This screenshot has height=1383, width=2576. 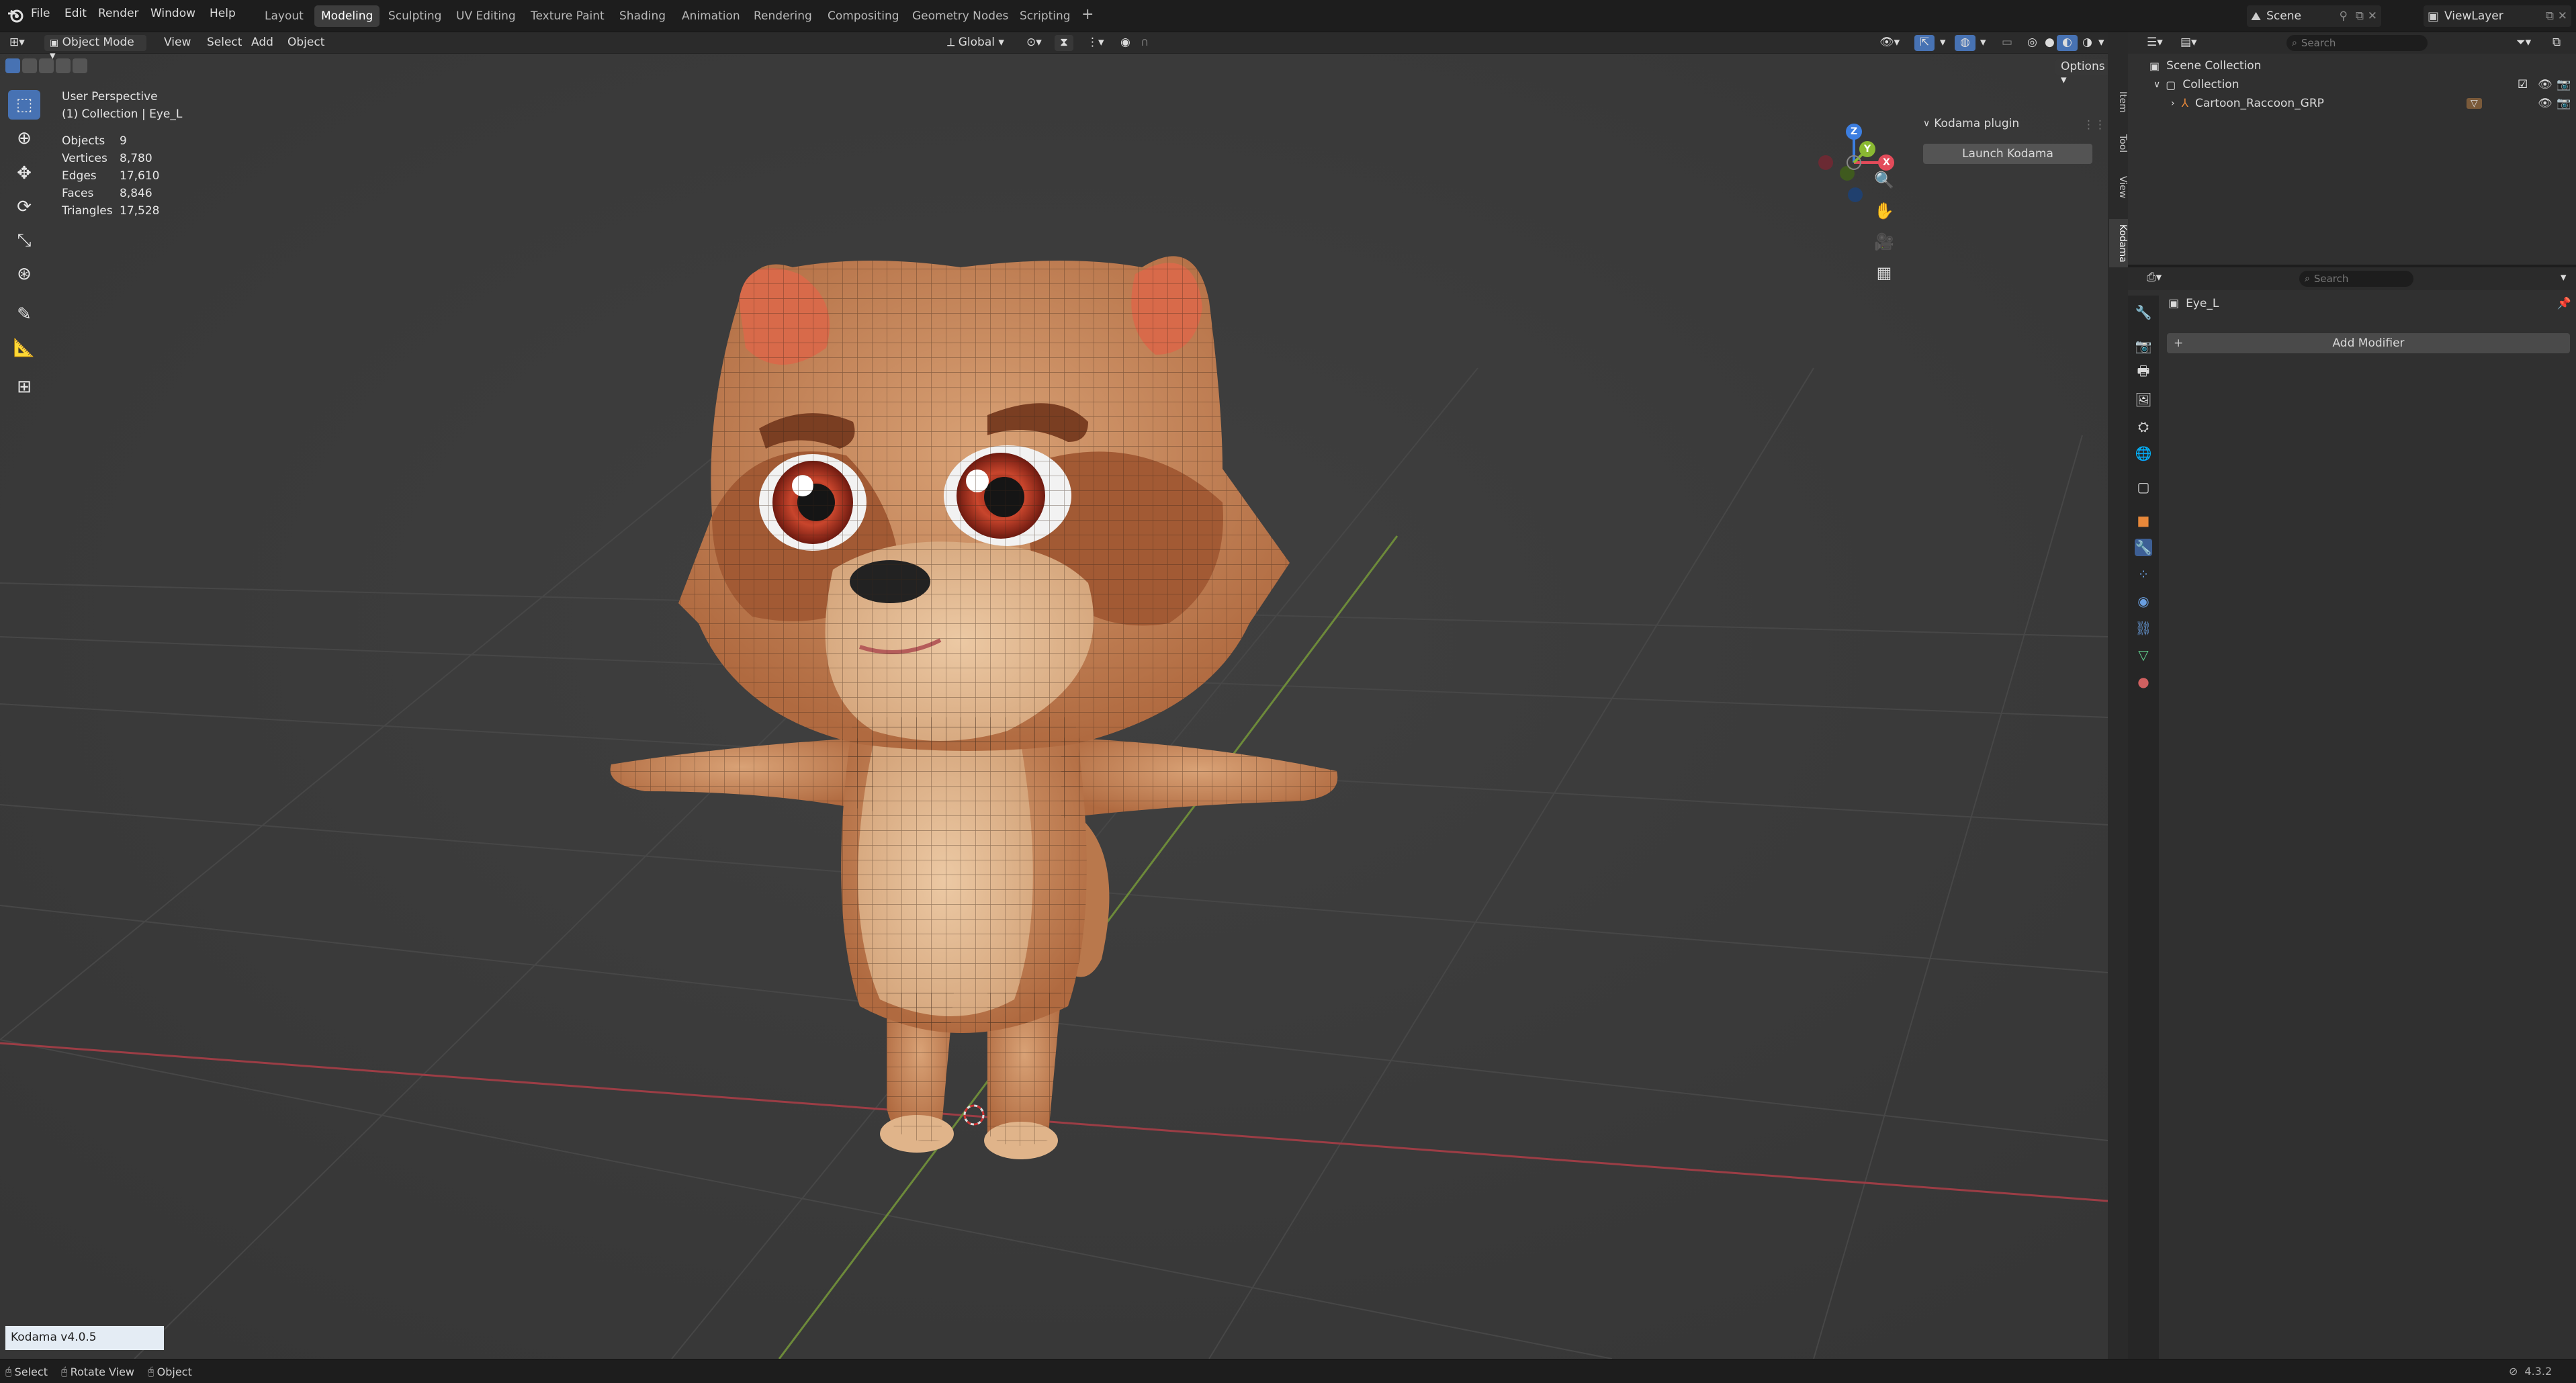 I want to click on tab-shading: Shading, so click(x=643, y=16).